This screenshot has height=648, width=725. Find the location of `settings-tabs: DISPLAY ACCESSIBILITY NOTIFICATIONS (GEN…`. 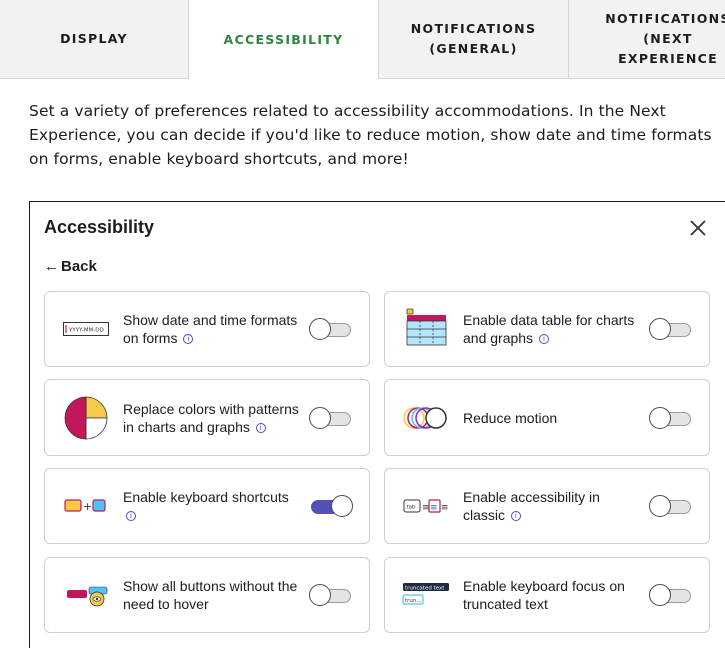

settings-tabs: DISPLAY ACCESSIBILITY NOTIFICATIONS (GEN… is located at coordinates (362, 39).